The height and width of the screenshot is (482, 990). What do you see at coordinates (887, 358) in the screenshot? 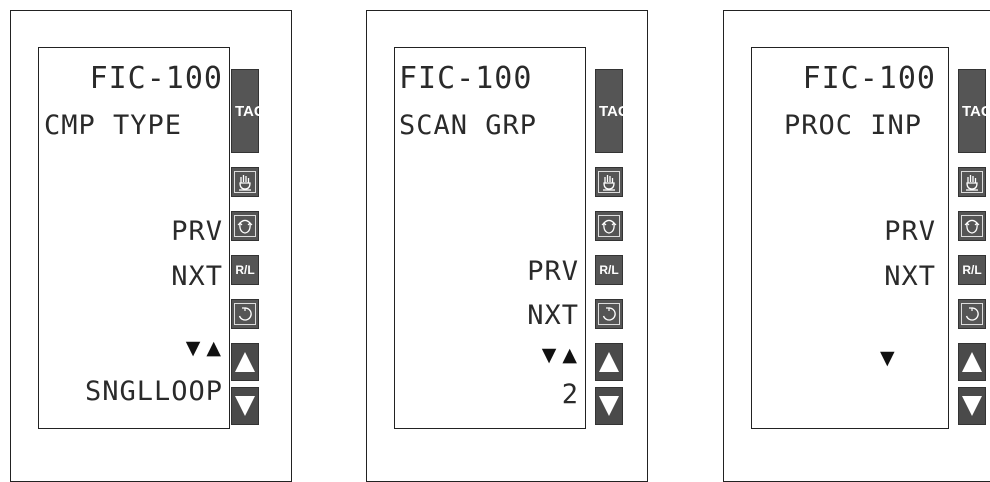
I see `scroll-arrows-indicator: ▼` at bounding box center [887, 358].